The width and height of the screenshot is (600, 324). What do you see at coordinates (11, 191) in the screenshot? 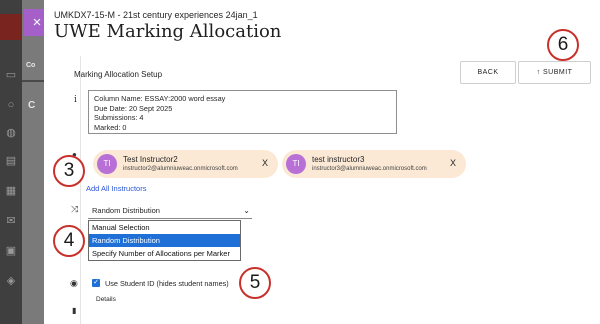
I see `calendar-icon: ▦` at bounding box center [11, 191].